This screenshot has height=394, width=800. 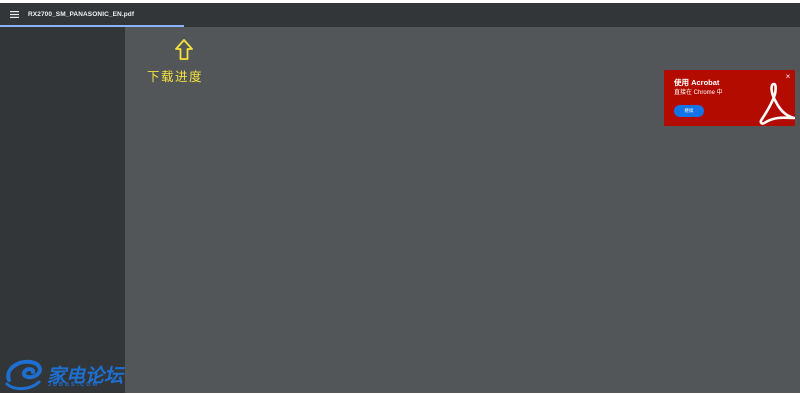 I want to click on jdbbs-watermark: 家电论坛 JDBBS.COM, so click(x=66, y=376).